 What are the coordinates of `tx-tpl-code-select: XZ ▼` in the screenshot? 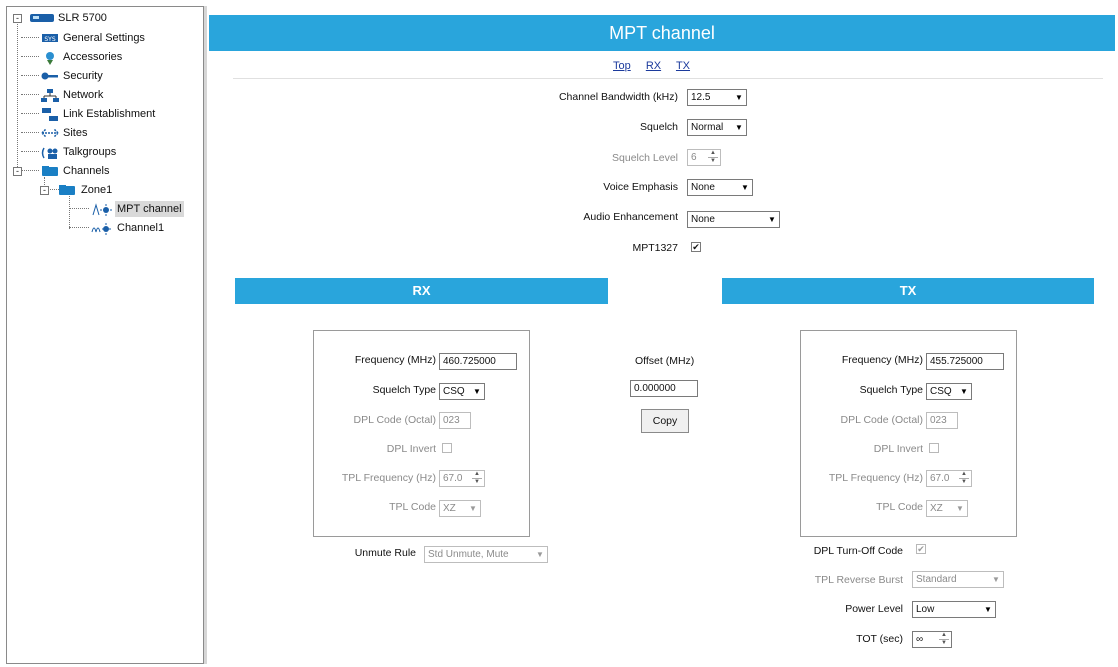 It's located at (947, 508).